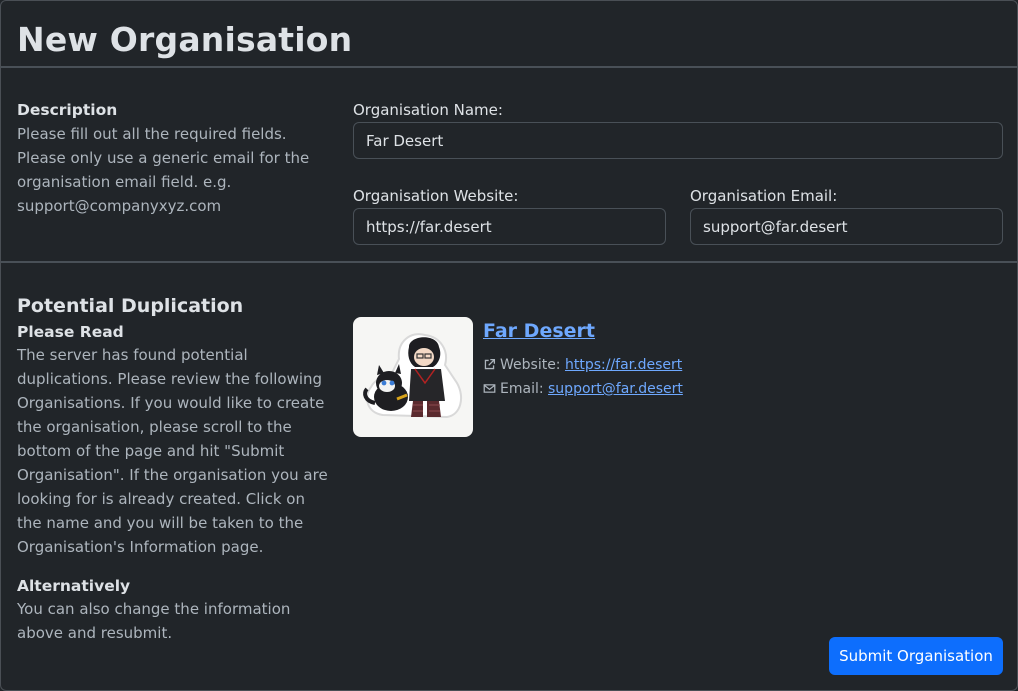 The image size is (1018, 691). Describe the element at coordinates (489, 388) in the screenshot. I see `envelope-icon` at that location.